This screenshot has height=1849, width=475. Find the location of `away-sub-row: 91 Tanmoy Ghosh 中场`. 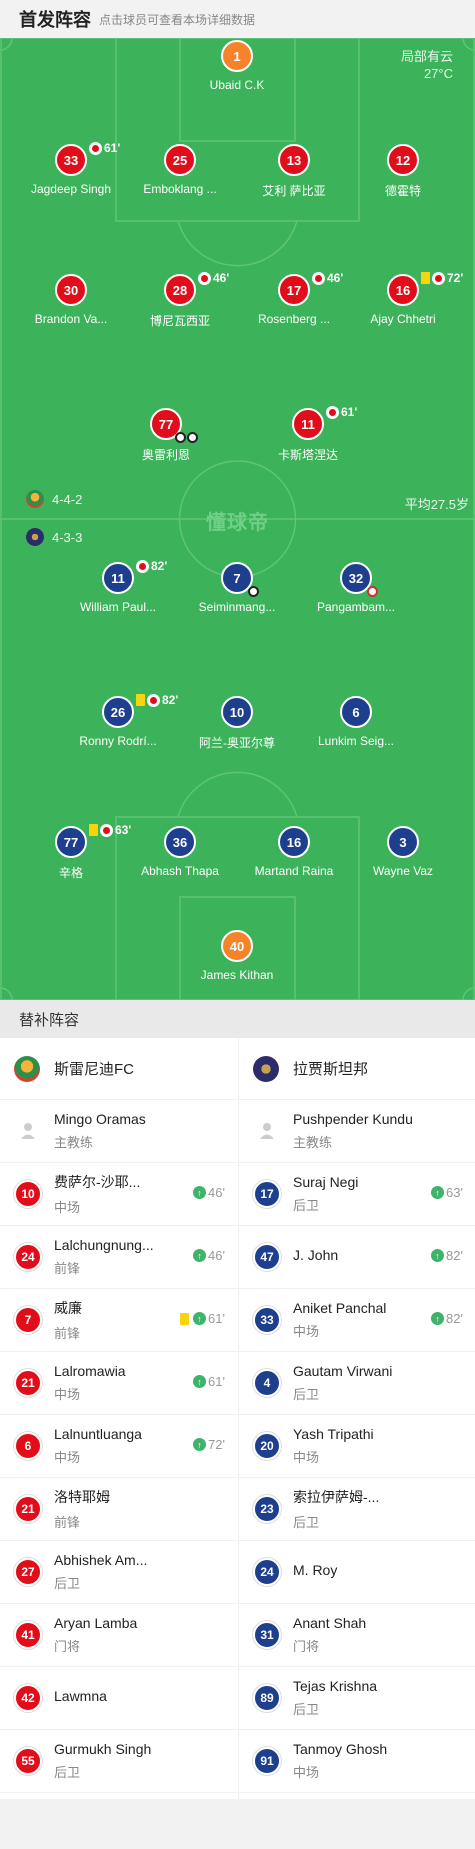

away-sub-row: 91 Tanmoy Ghosh 中场 is located at coordinates (357, 1761).